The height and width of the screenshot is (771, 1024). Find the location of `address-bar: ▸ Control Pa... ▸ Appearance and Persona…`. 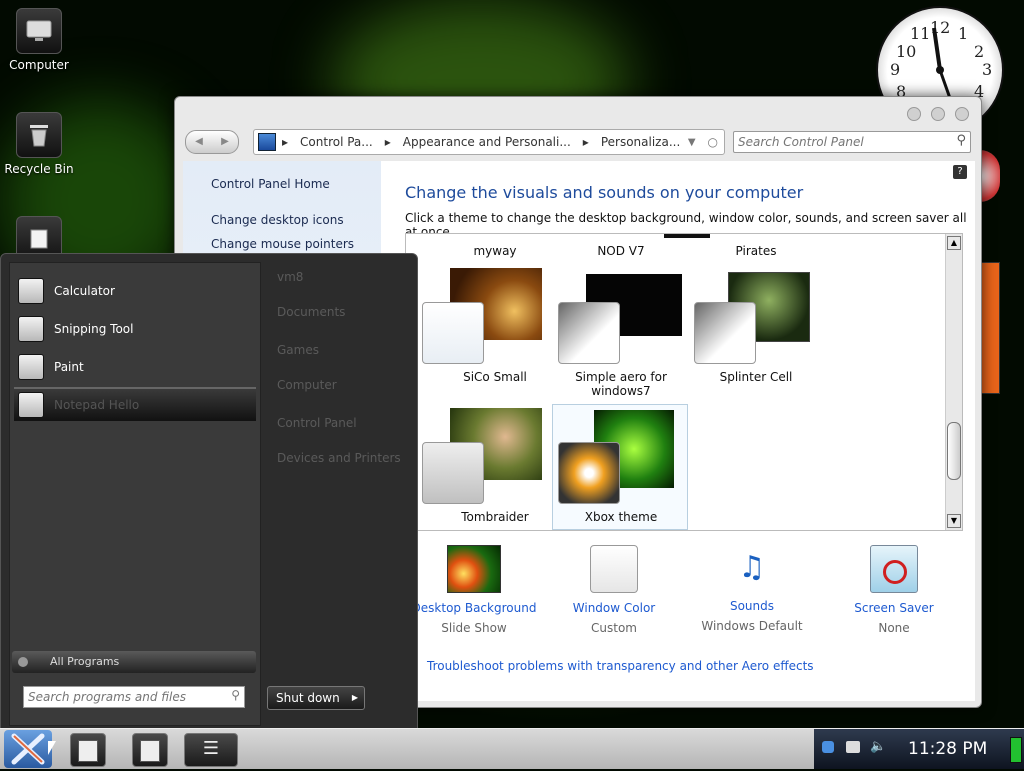

address-bar: ▸ Control Pa... ▸ Appearance and Persona… is located at coordinates (489, 142).